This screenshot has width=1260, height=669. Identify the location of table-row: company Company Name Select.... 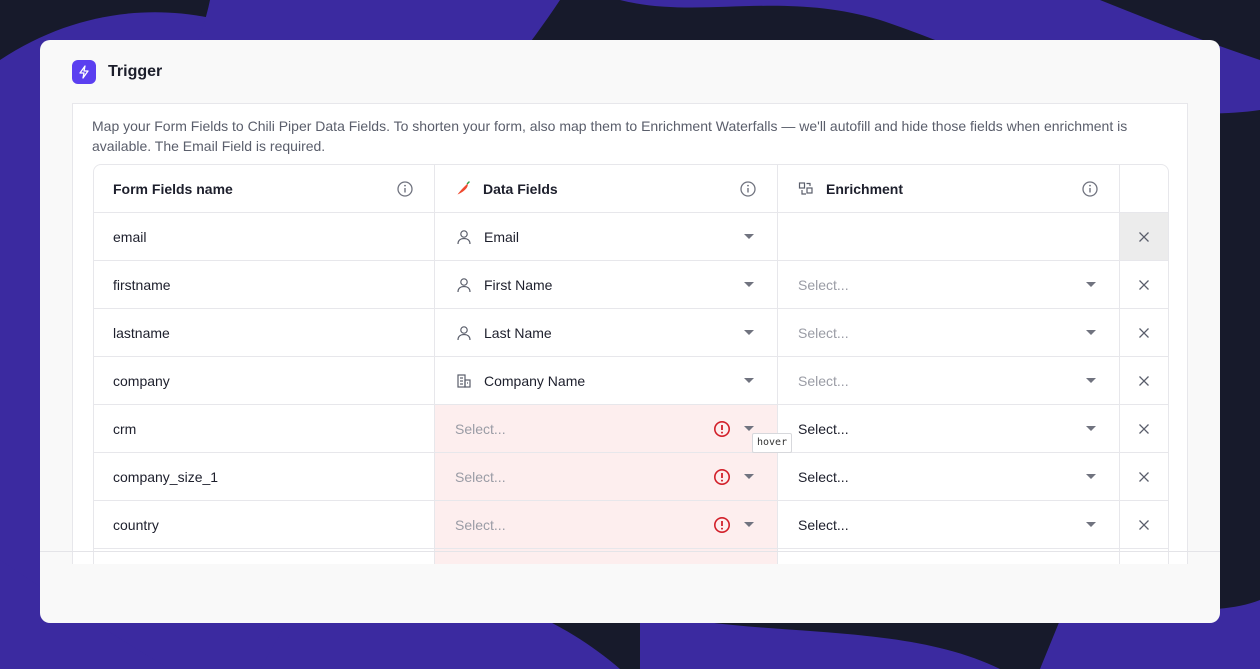
(631, 381).